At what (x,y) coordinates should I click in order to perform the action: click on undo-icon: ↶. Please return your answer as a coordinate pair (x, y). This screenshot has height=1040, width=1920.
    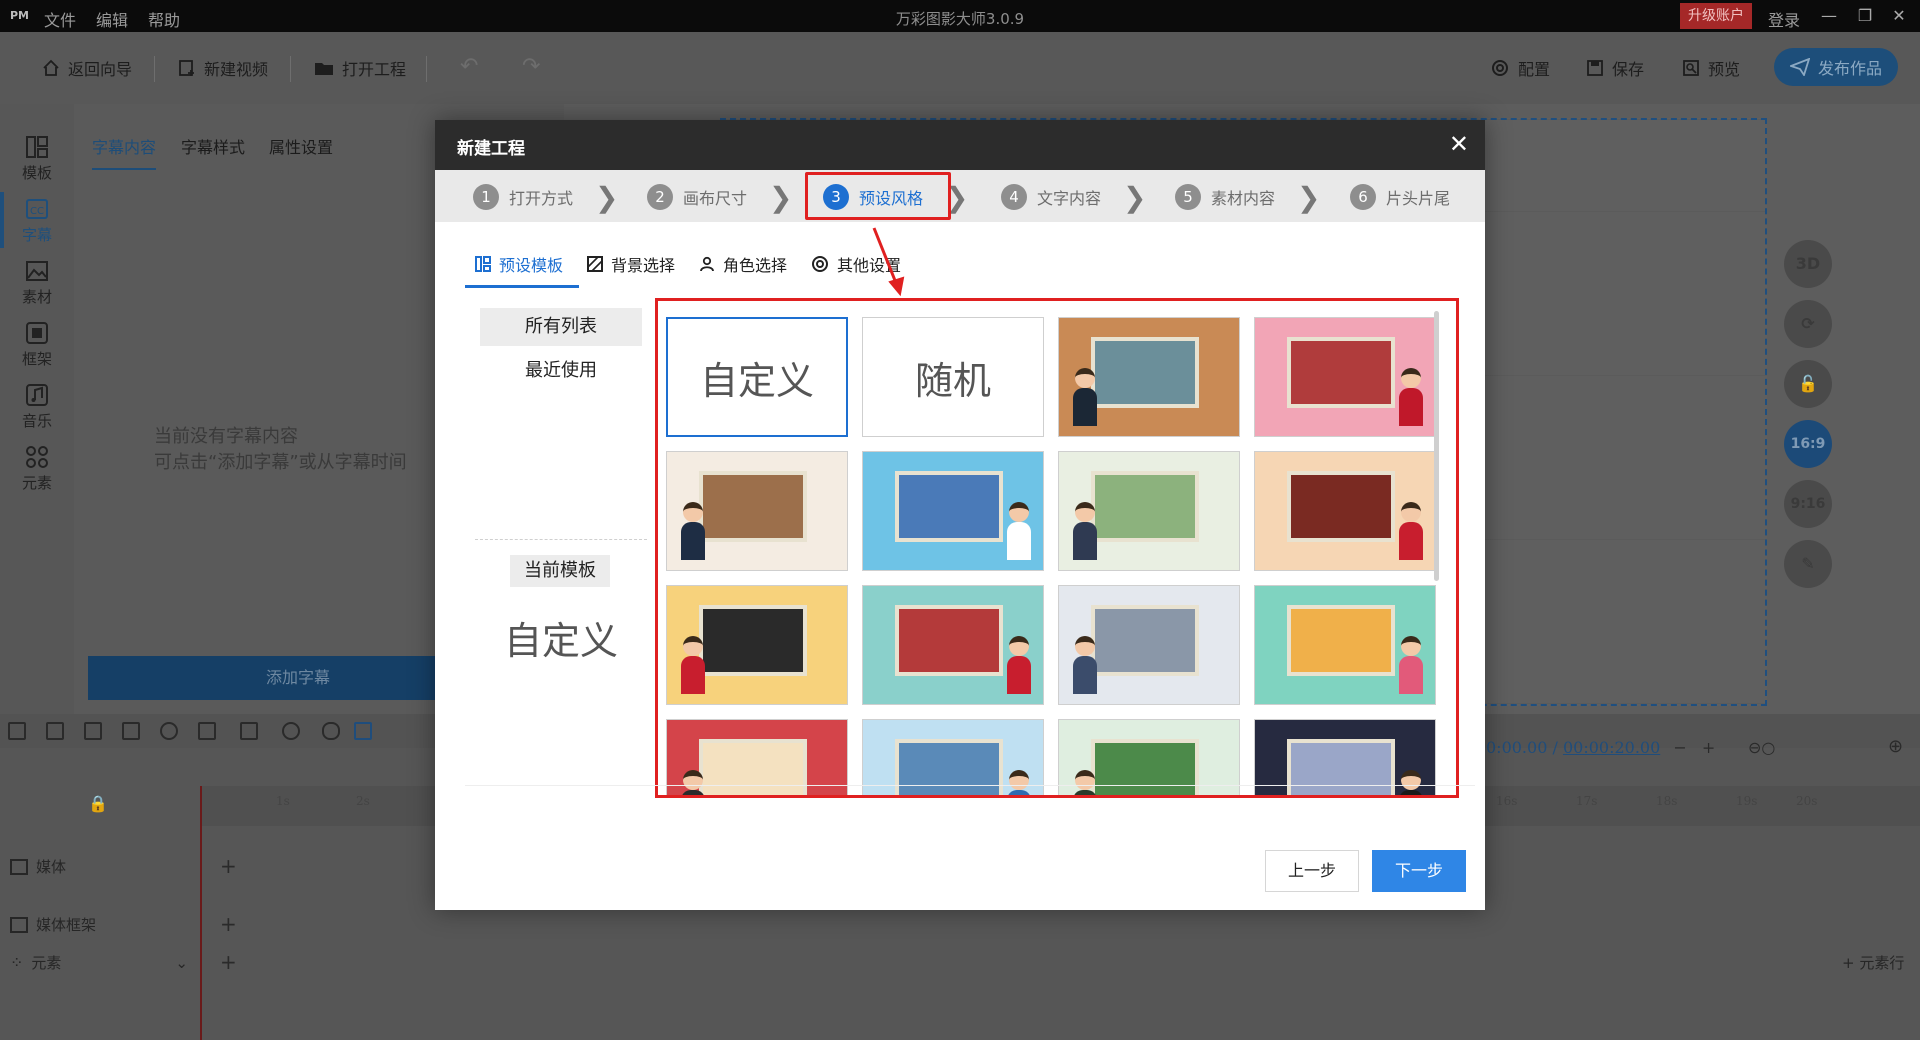
    Looking at the image, I should click on (469, 66).